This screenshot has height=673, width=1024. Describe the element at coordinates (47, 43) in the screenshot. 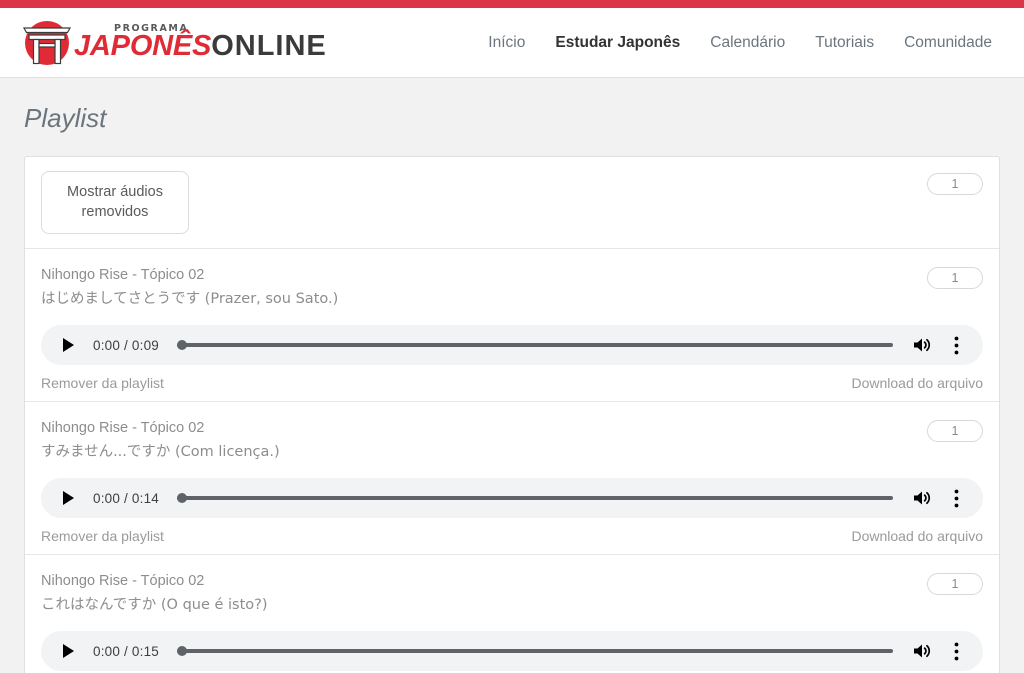

I see `torii-gate-icon` at that location.